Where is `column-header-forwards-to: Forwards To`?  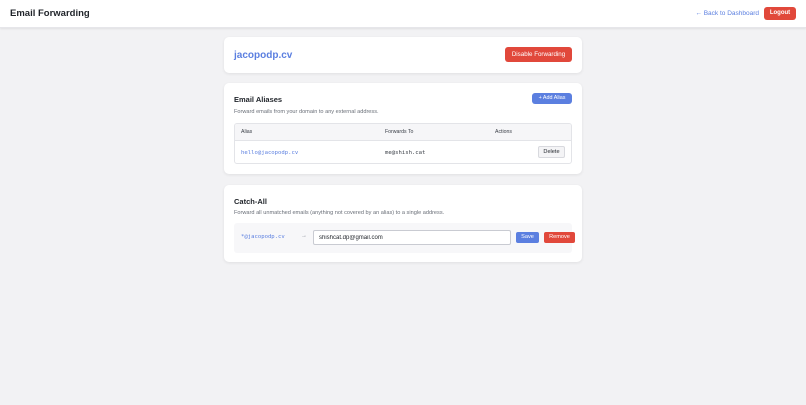 column-header-forwards-to: Forwards To is located at coordinates (399, 132).